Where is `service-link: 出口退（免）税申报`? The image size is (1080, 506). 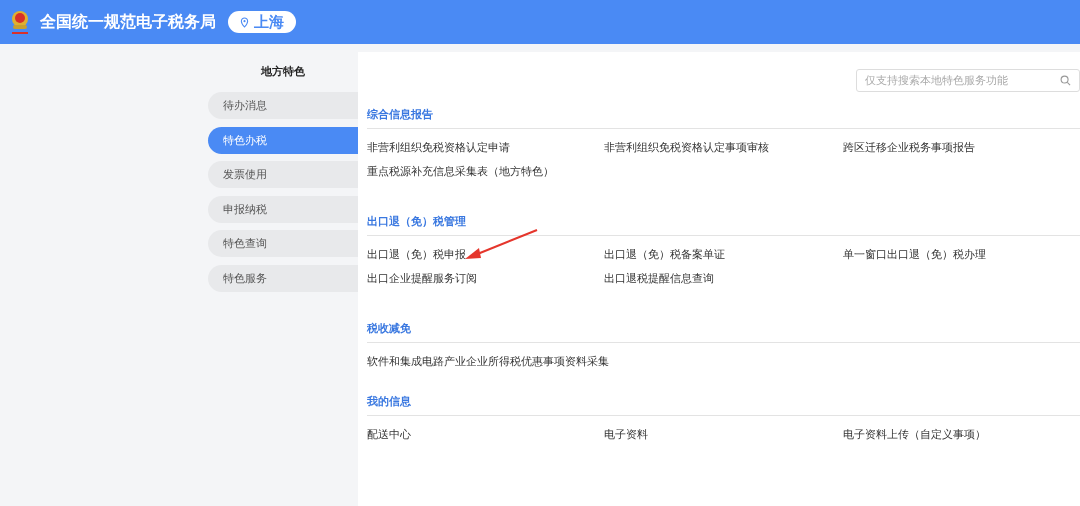 service-link: 出口退（免）税申报 is located at coordinates (416, 255).